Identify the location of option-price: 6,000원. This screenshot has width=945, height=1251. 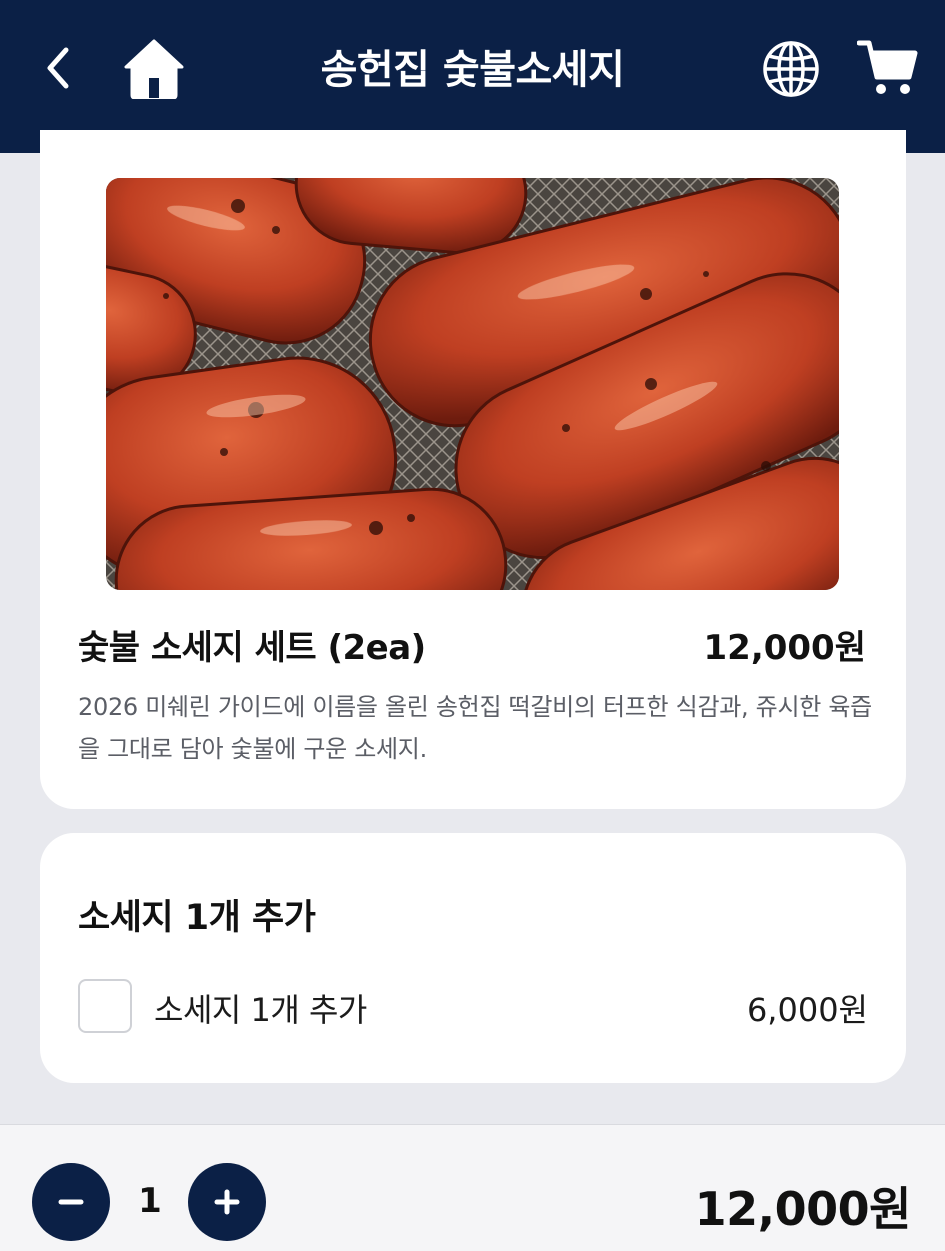
(807, 1010).